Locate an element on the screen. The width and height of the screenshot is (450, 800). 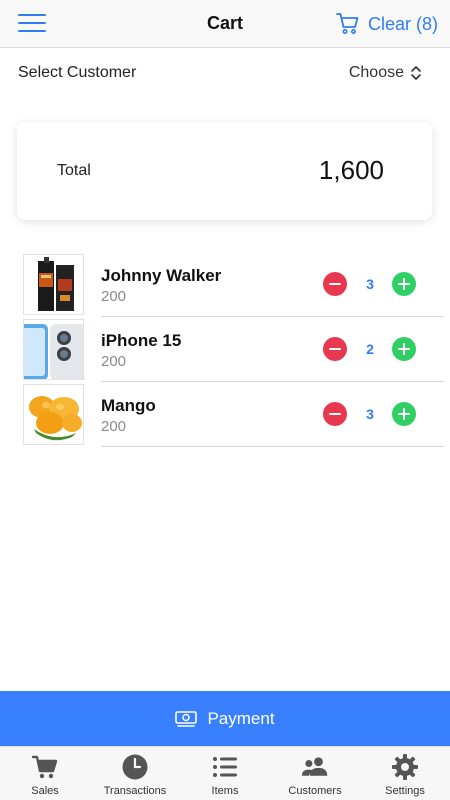
select-customer-label: Select Customer is located at coordinates (77, 72).